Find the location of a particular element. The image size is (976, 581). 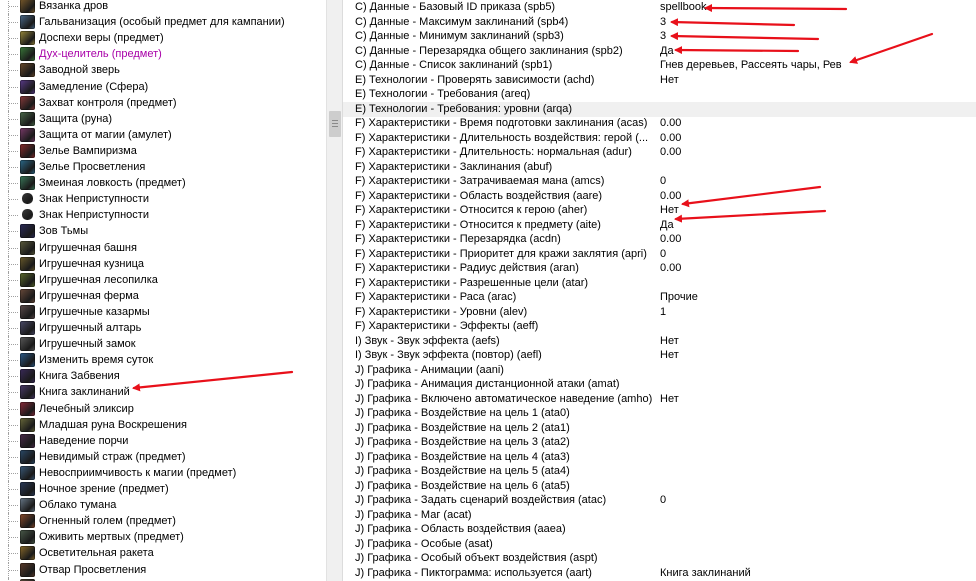

property-row: F) Характеристики - Уровни (alev) 1 is located at coordinates (659, 312).